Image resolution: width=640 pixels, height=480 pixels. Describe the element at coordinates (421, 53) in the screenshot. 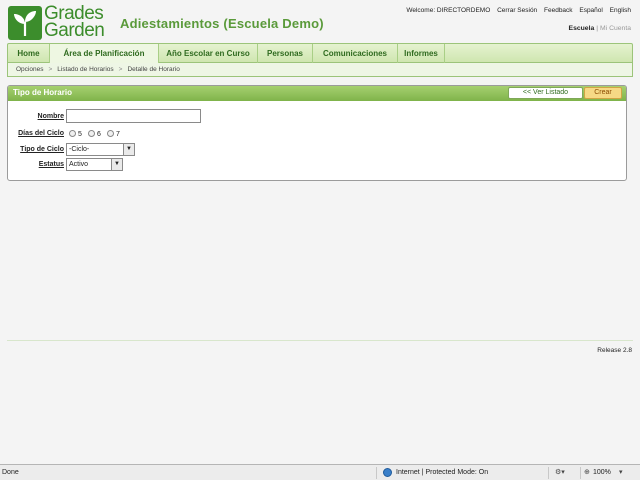

I see `nav-reports: Informes` at that location.